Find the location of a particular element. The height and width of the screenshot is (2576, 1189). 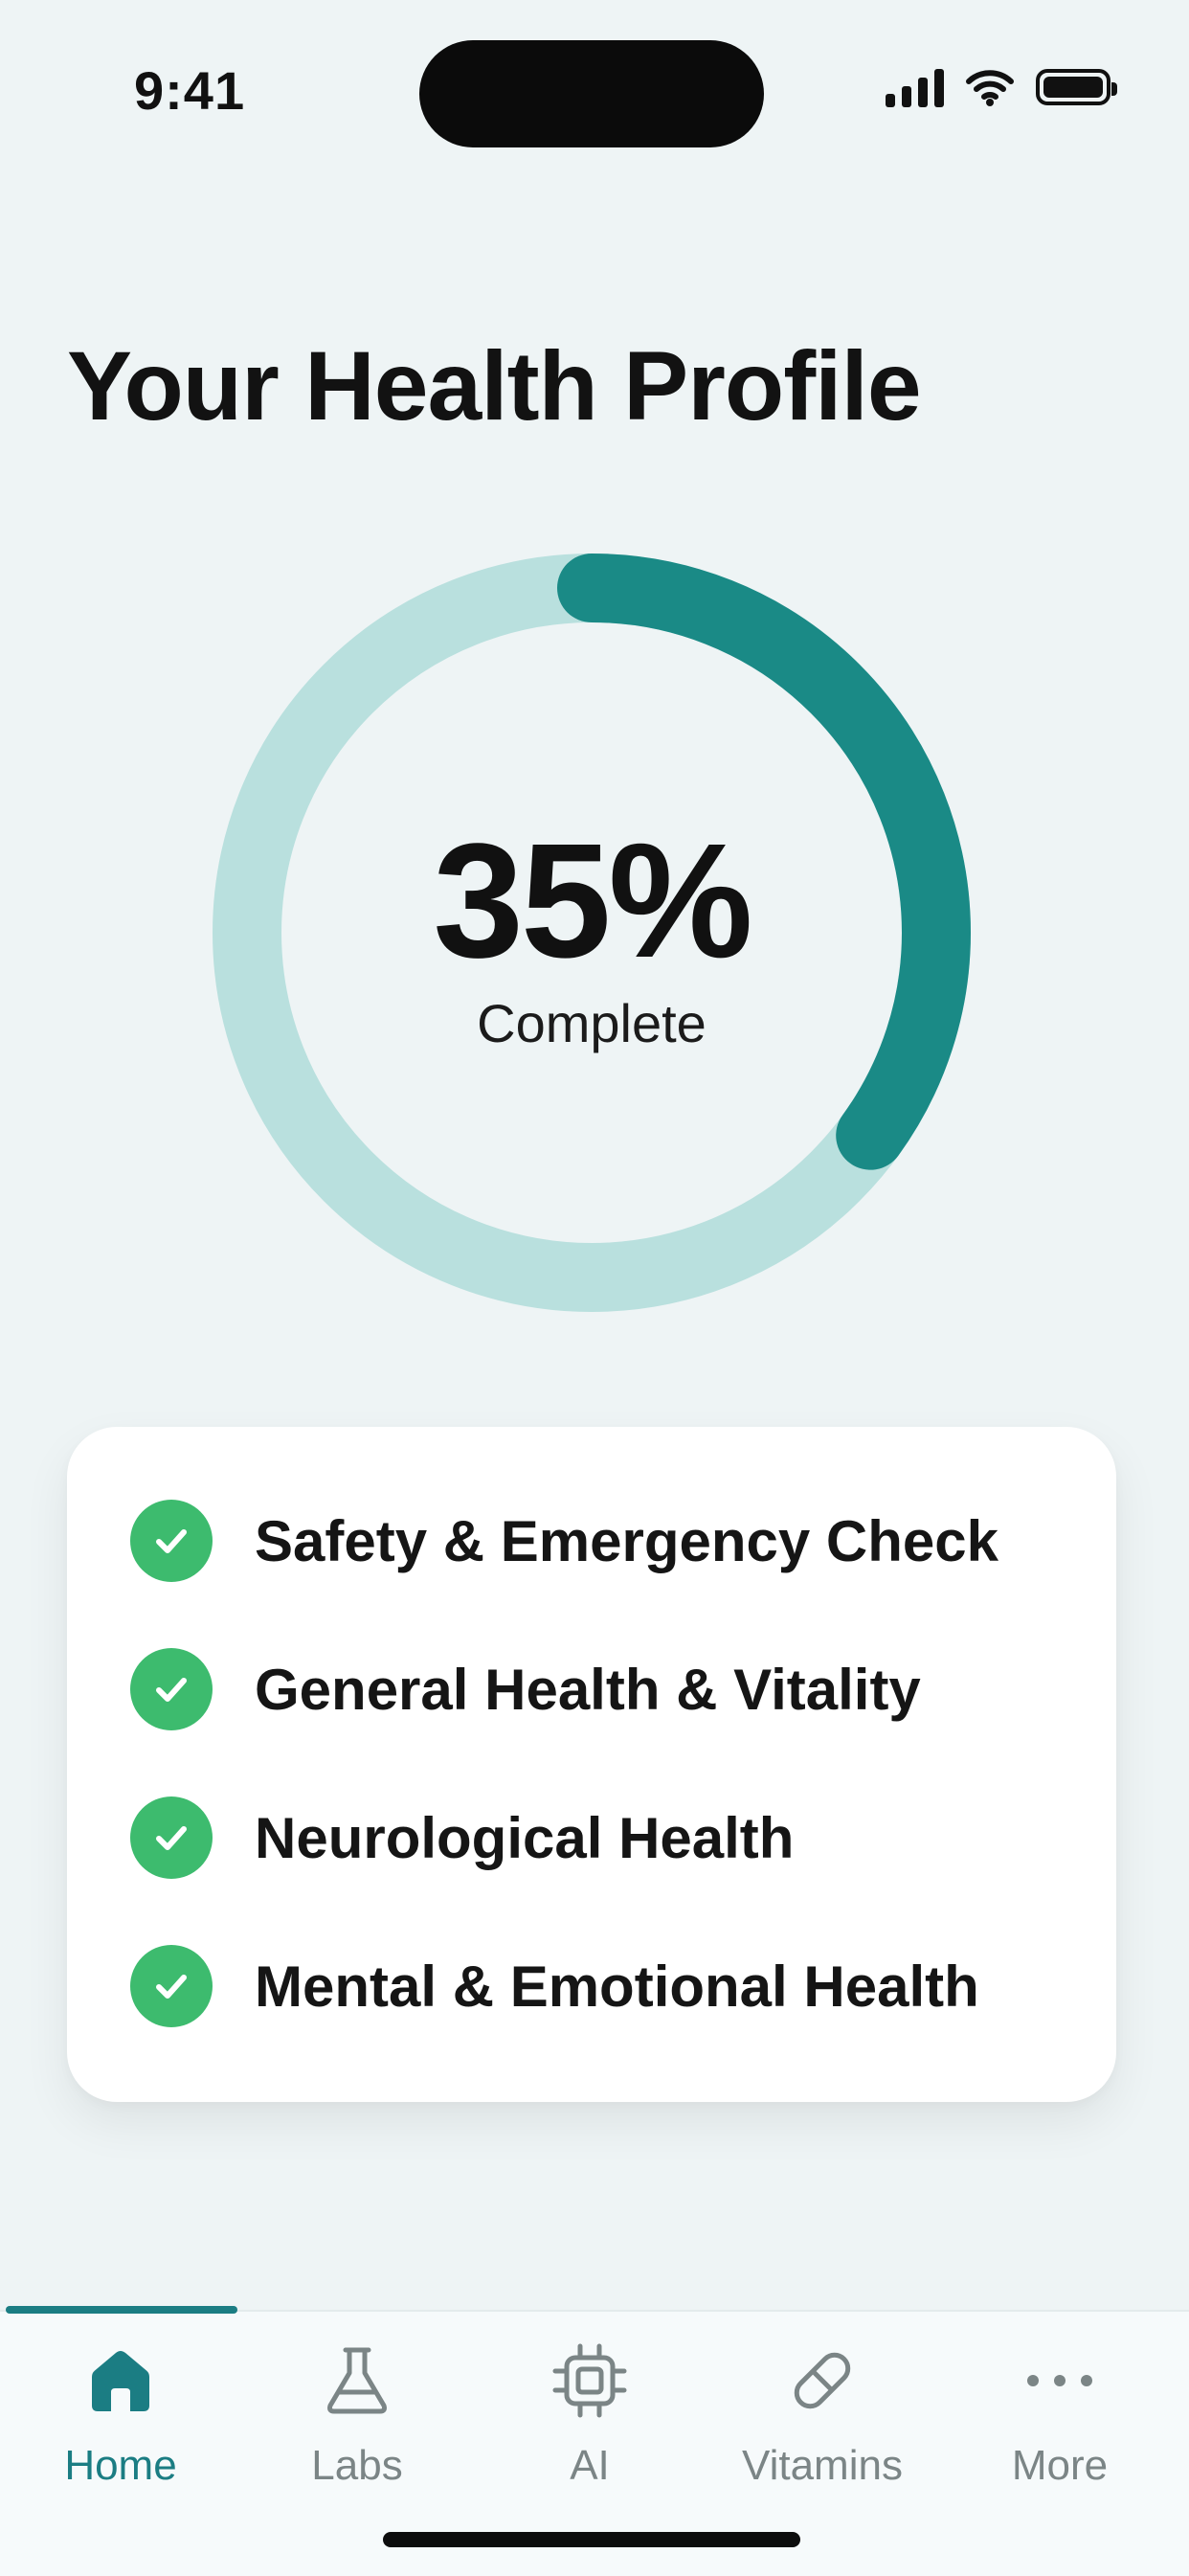

tab-ai: AI is located at coordinates (589, 2420).